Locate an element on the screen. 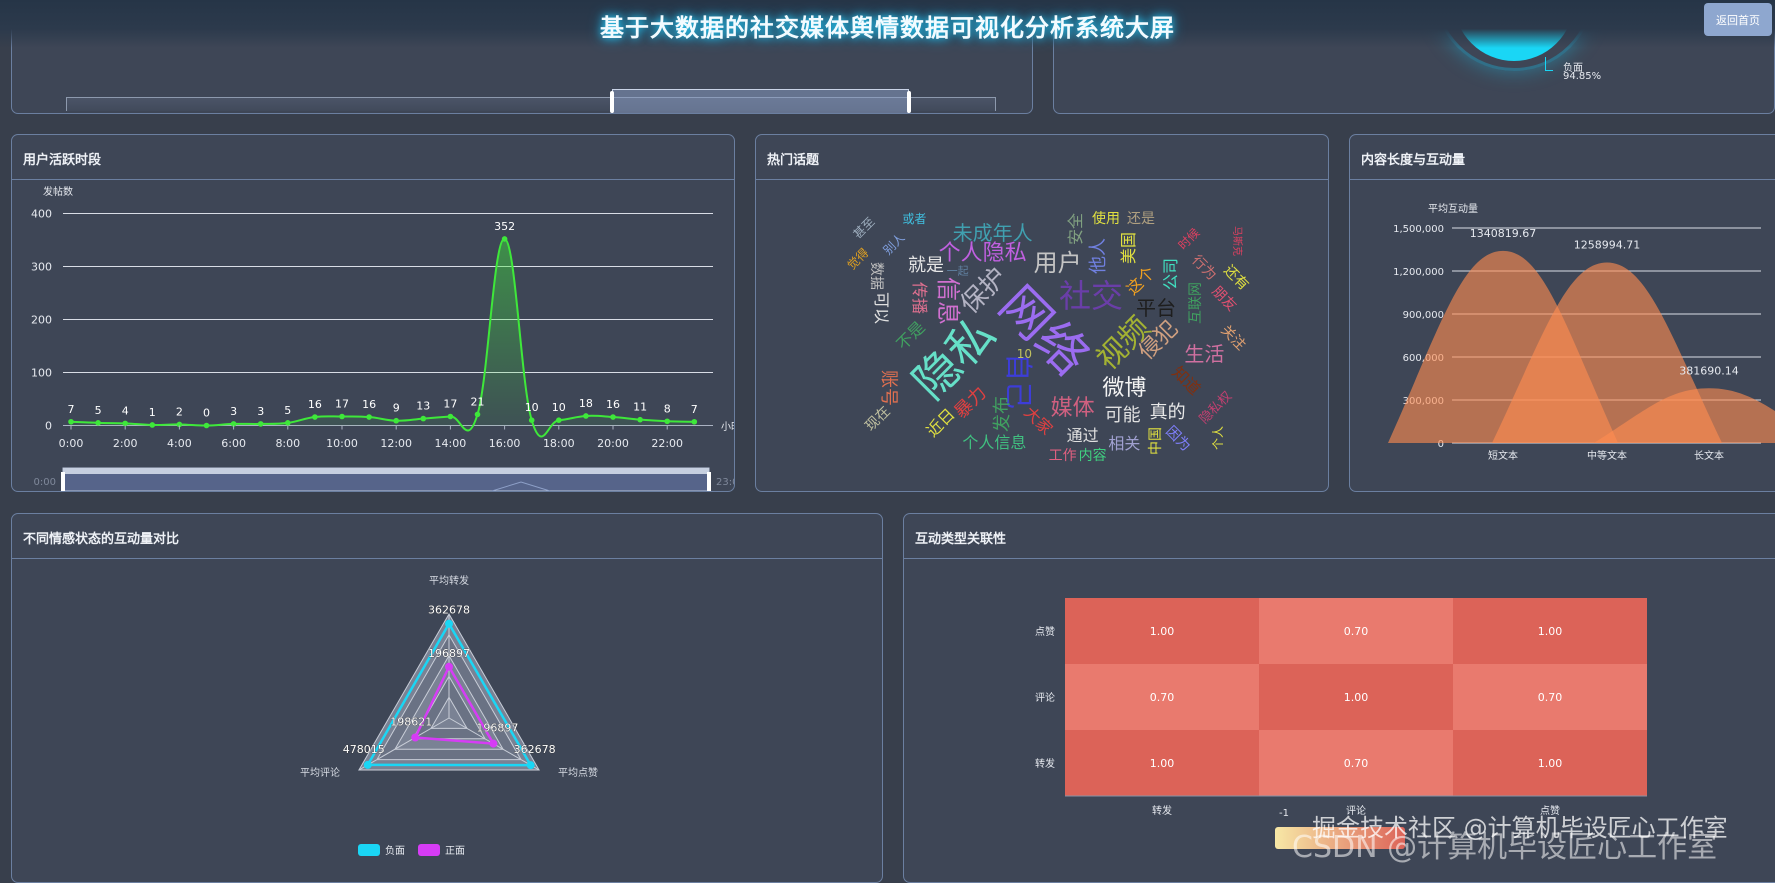 The width and height of the screenshot is (1775, 883). watermark-csdn: CSDN @计算机毕设匠心工作室 is located at coordinates (1505, 847).